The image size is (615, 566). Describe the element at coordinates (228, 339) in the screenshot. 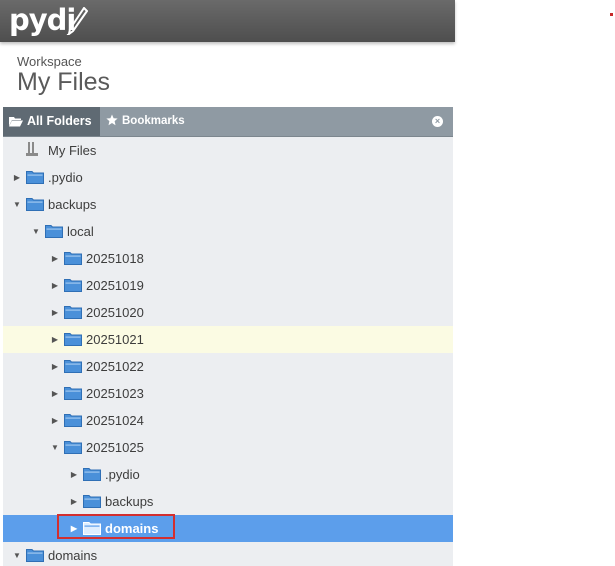

I see `tree-item: ▶ 20251021` at that location.